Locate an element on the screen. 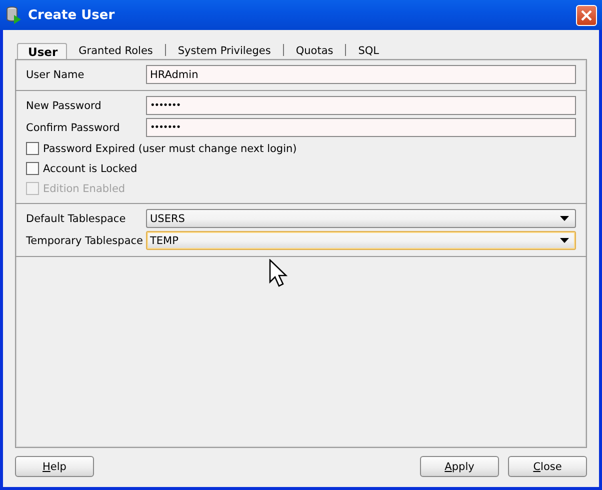  checkbox-label: Edition Enabled is located at coordinates (84, 188).